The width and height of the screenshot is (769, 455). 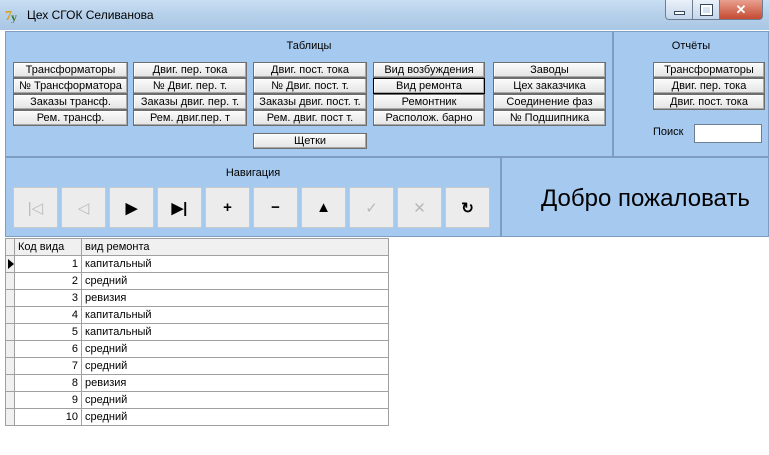 What do you see at coordinates (549, 86) in the screenshot?
I see `table-button-customer-workshop: Цех заказчика` at bounding box center [549, 86].